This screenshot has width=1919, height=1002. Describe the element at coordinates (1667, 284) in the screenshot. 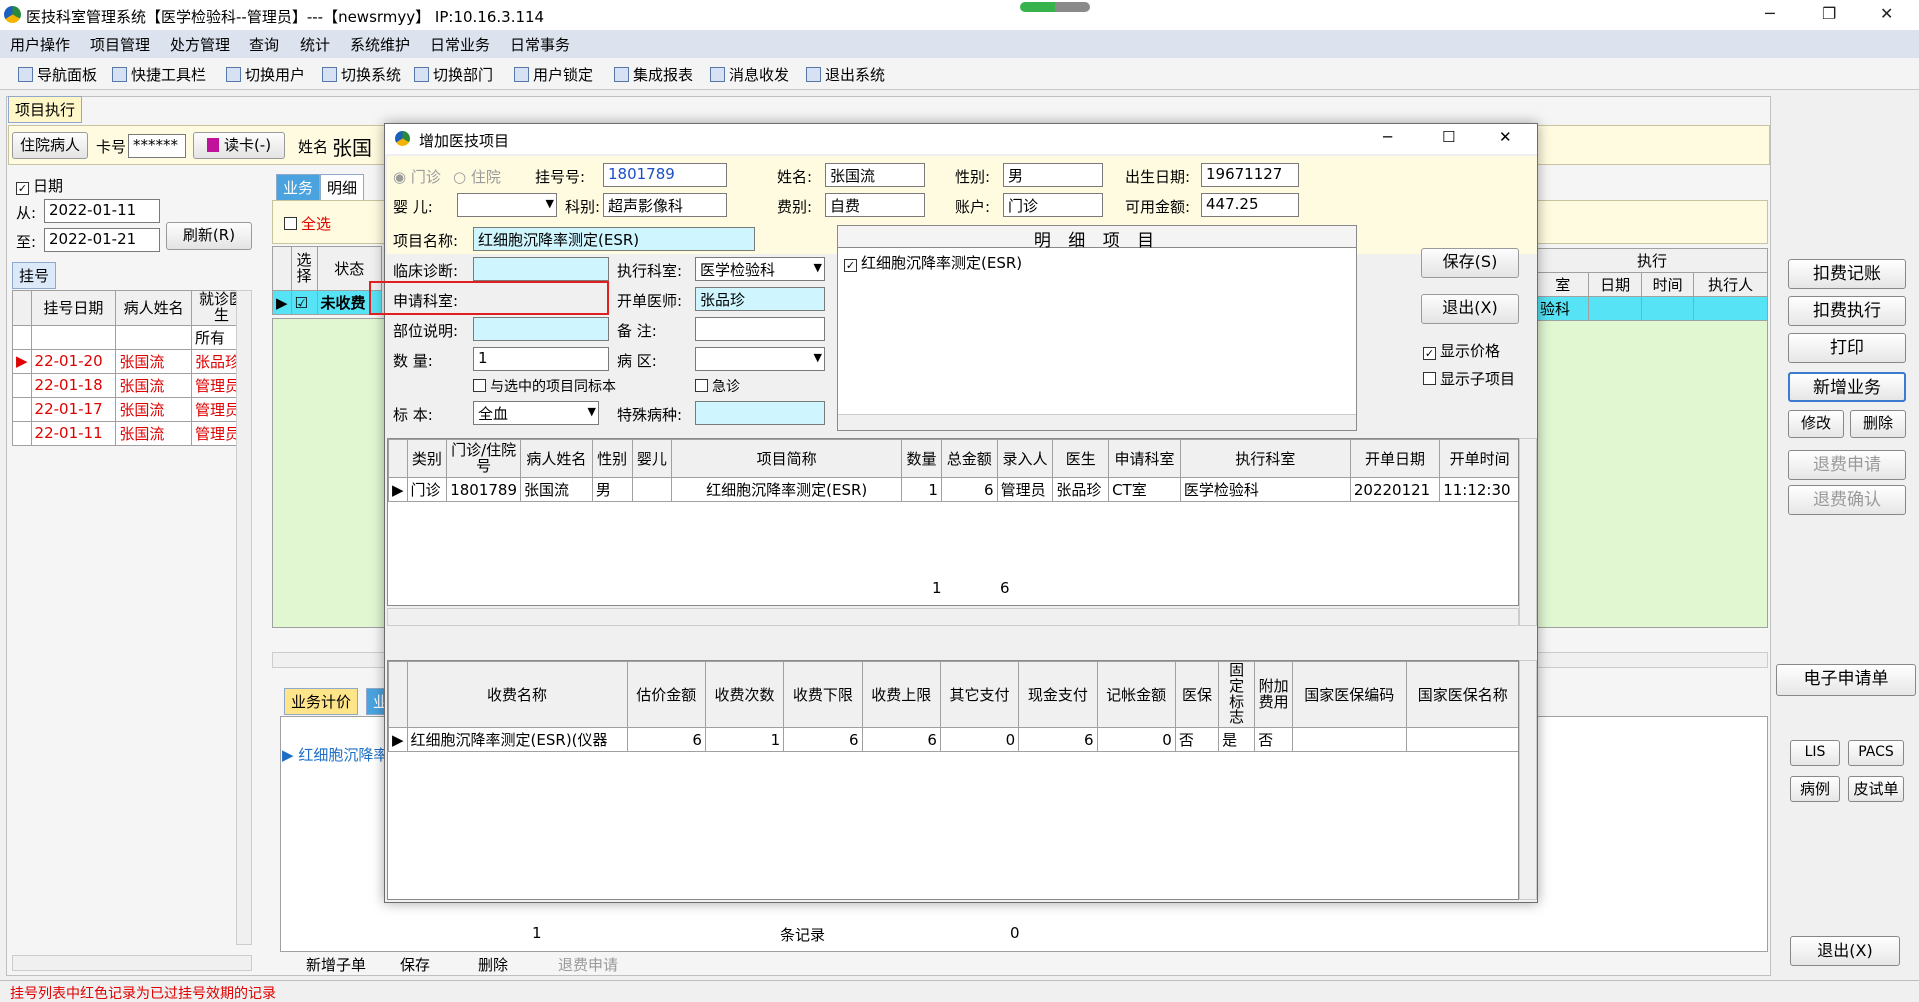

I see `exec-col-time: 时间` at that location.